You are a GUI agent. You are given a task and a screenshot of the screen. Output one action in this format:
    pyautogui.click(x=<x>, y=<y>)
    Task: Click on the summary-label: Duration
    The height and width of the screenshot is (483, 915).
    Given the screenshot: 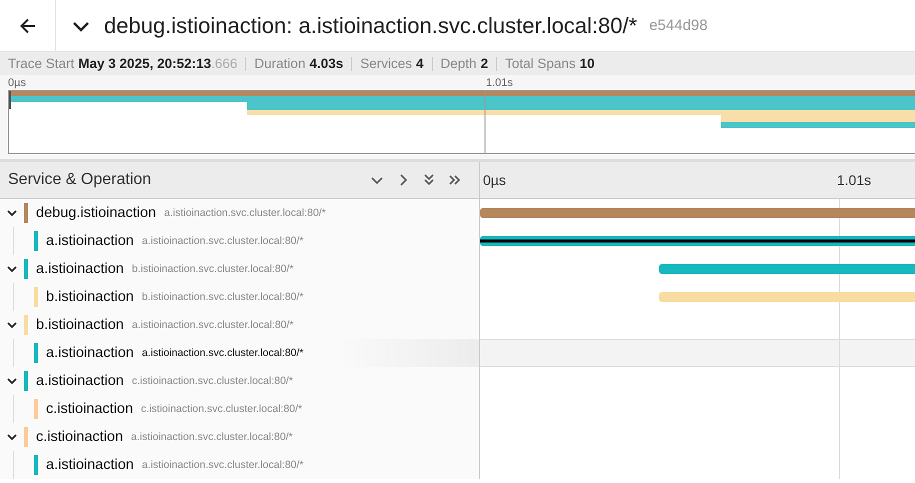 What is the action you would take?
    pyautogui.click(x=280, y=63)
    